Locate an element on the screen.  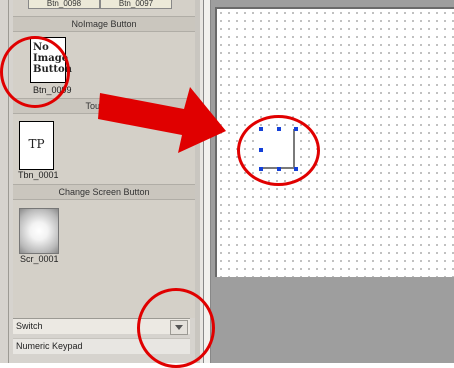
touch-tile-text: TP is located at coordinates (36, 144).